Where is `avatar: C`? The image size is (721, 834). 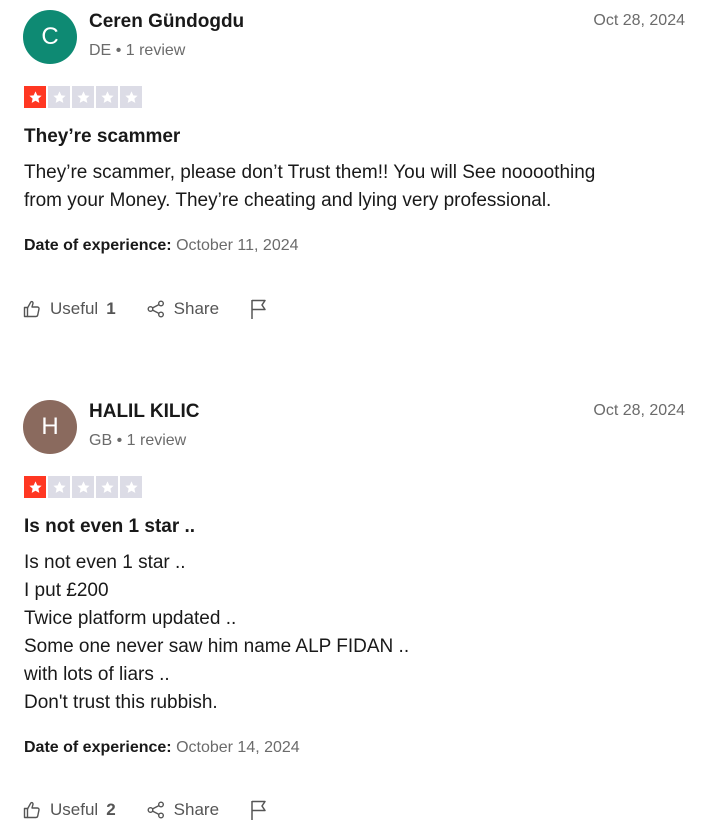
avatar: C is located at coordinates (50, 37).